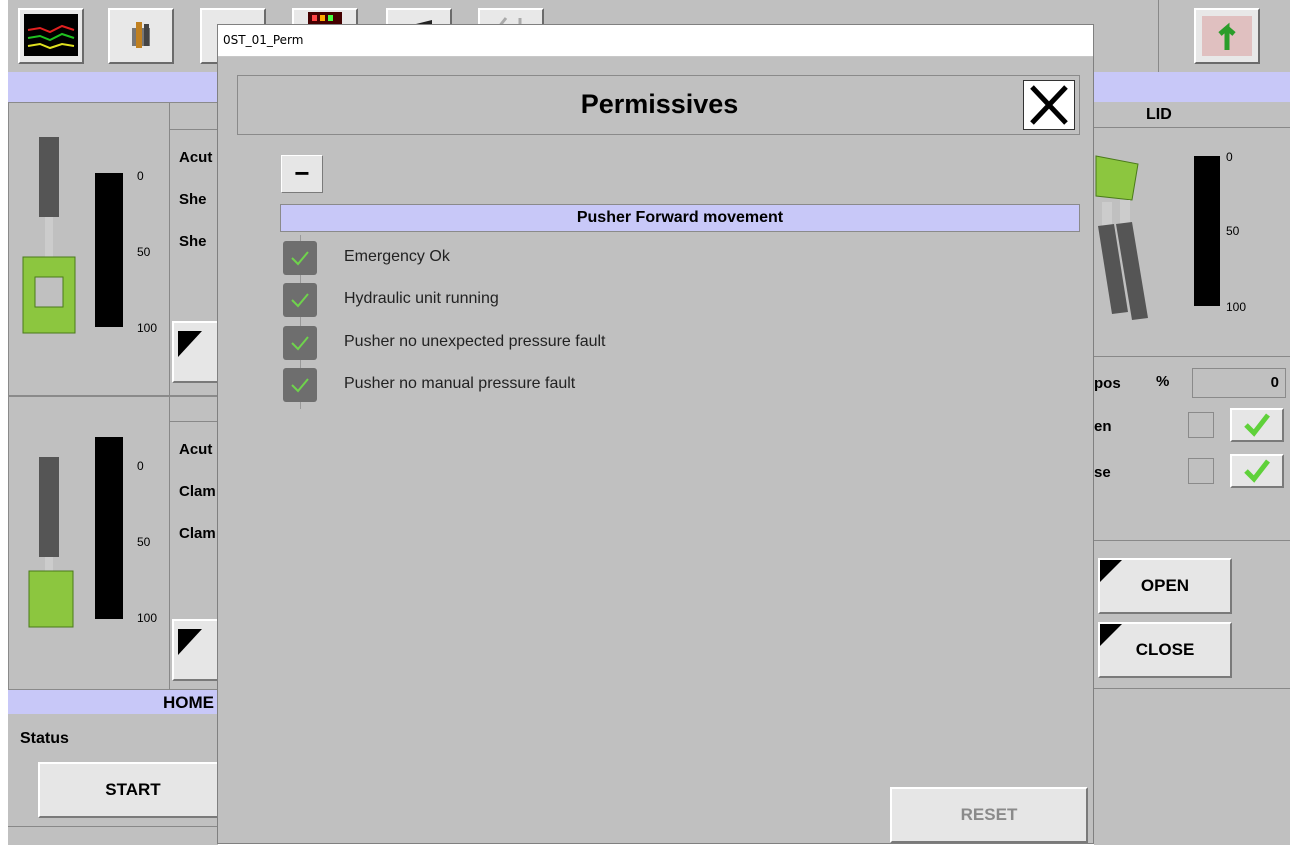 The width and height of the screenshot is (1290, 845). I want to click on collapse-button: −, so click(302, 174).